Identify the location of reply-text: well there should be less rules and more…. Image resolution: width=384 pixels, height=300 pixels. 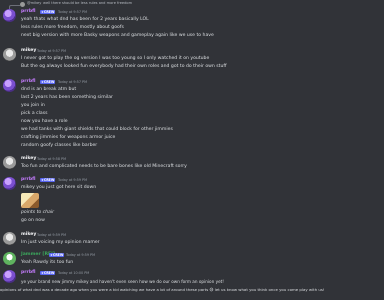
(88, 3).